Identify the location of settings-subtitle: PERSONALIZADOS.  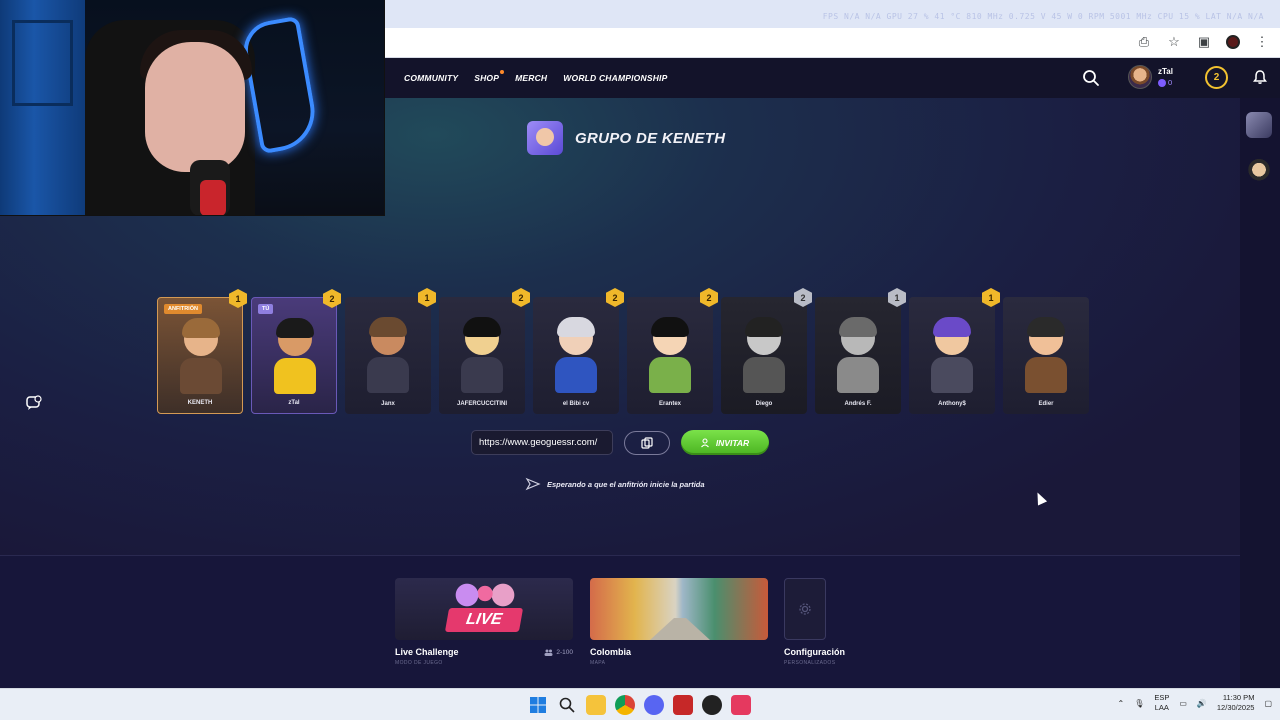
(810, 663).